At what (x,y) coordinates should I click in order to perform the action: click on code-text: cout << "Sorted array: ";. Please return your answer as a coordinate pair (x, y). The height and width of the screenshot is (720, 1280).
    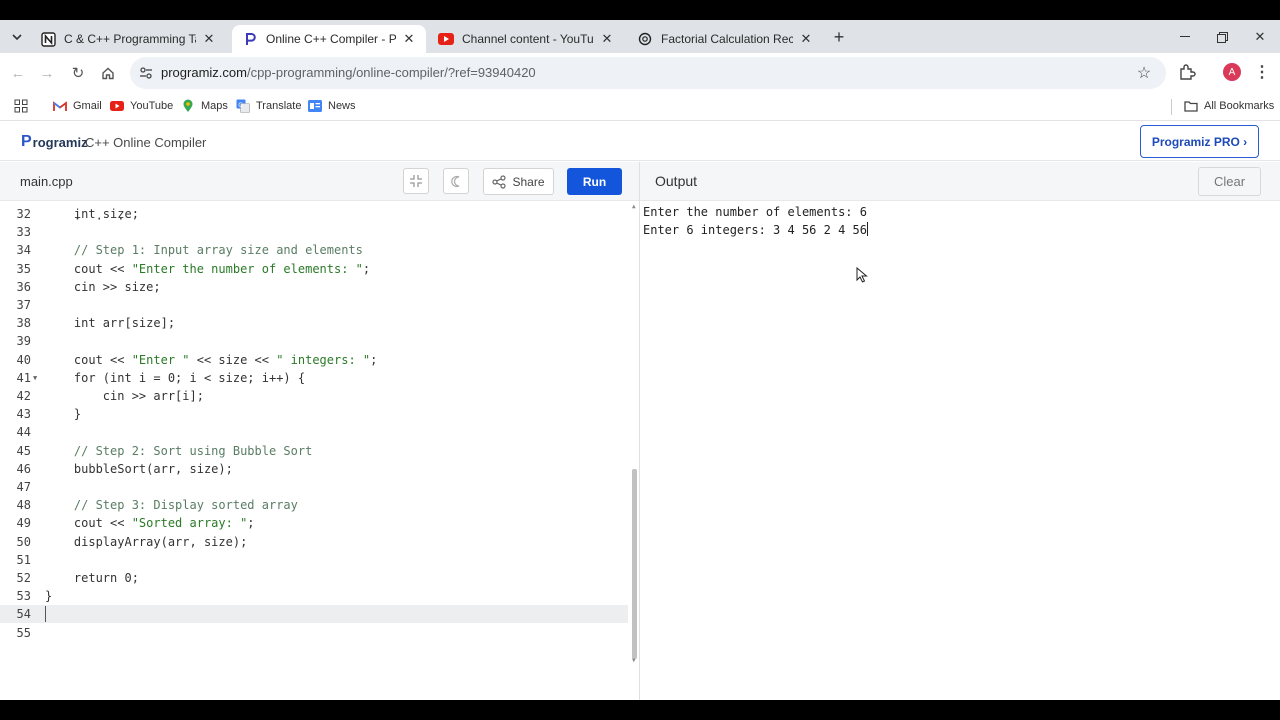
    Looking at the image, I should click on (150, 523).